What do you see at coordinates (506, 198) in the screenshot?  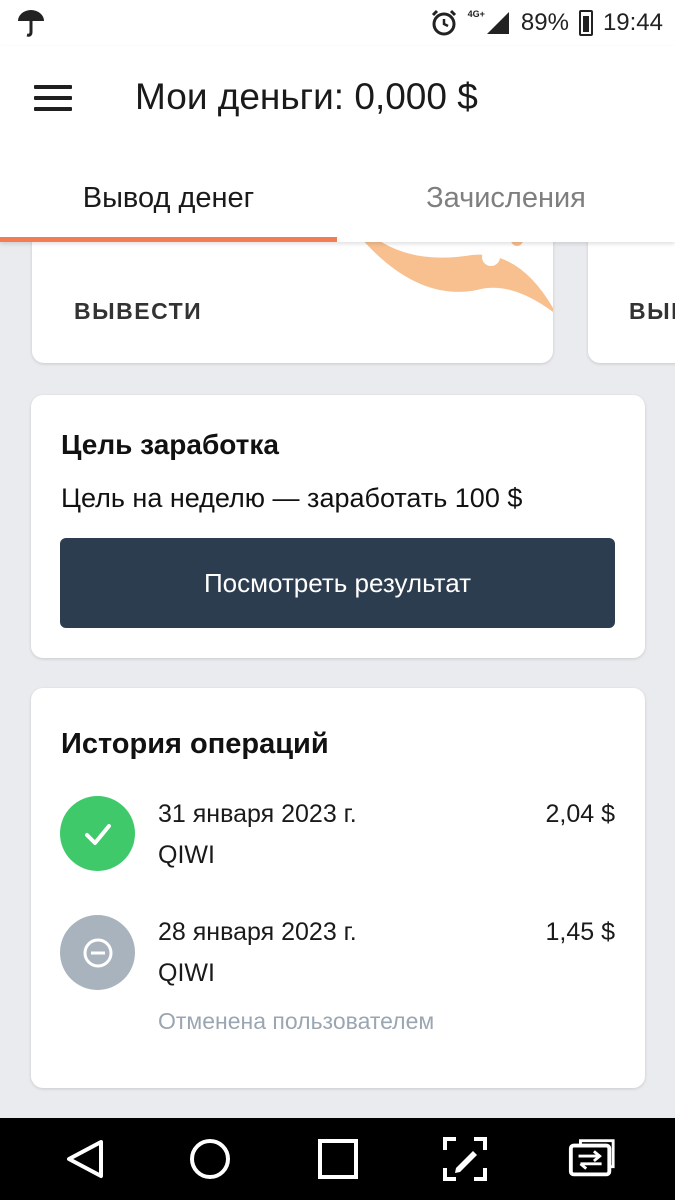 I see `tab-deposits: Зачисления` at bounding box center [506, 198].